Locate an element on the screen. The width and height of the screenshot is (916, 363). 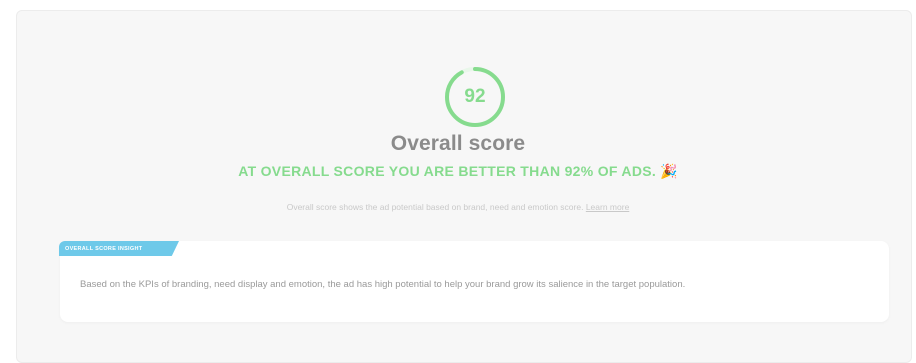
score-ring: 92 is located at coordinates (475, 97).